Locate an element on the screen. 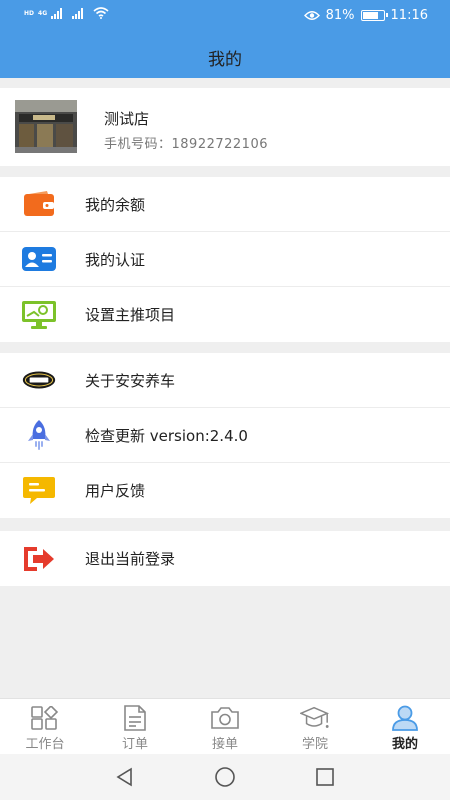 The image size is (450, 800). menu-item-logout: 退出当前登录 is located at coordinates (225, 558).